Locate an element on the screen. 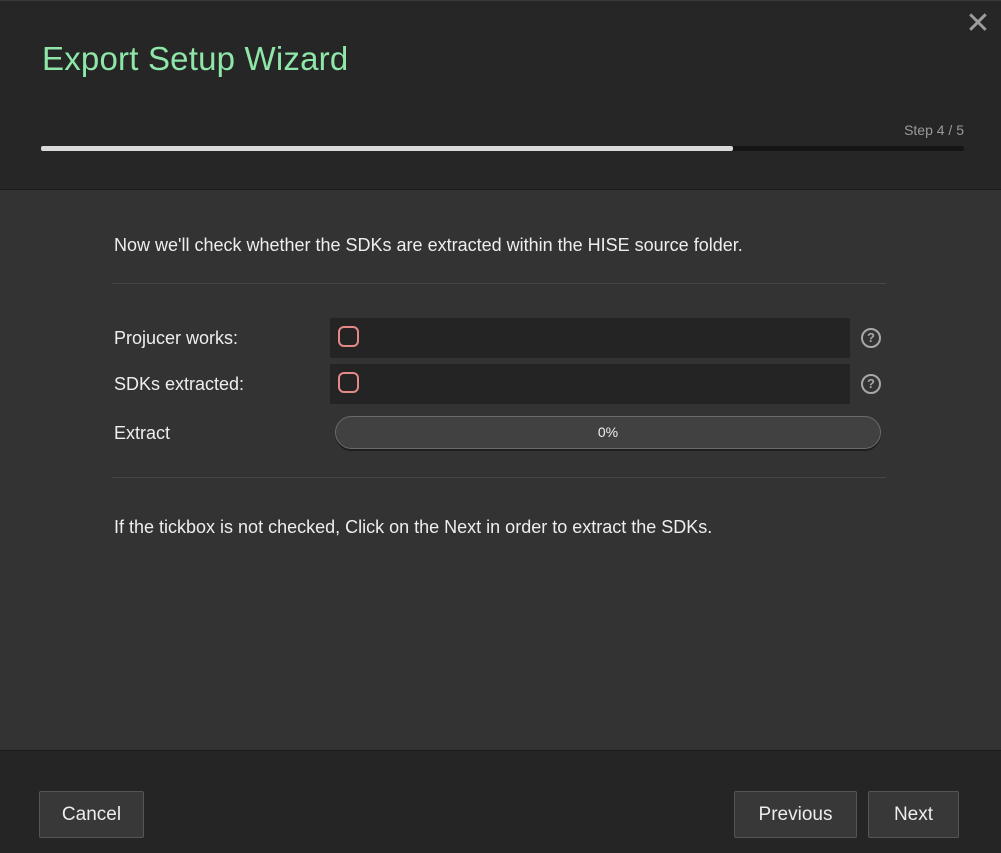  sdks-extracted-checkbox is located at coordinates (348, 382).